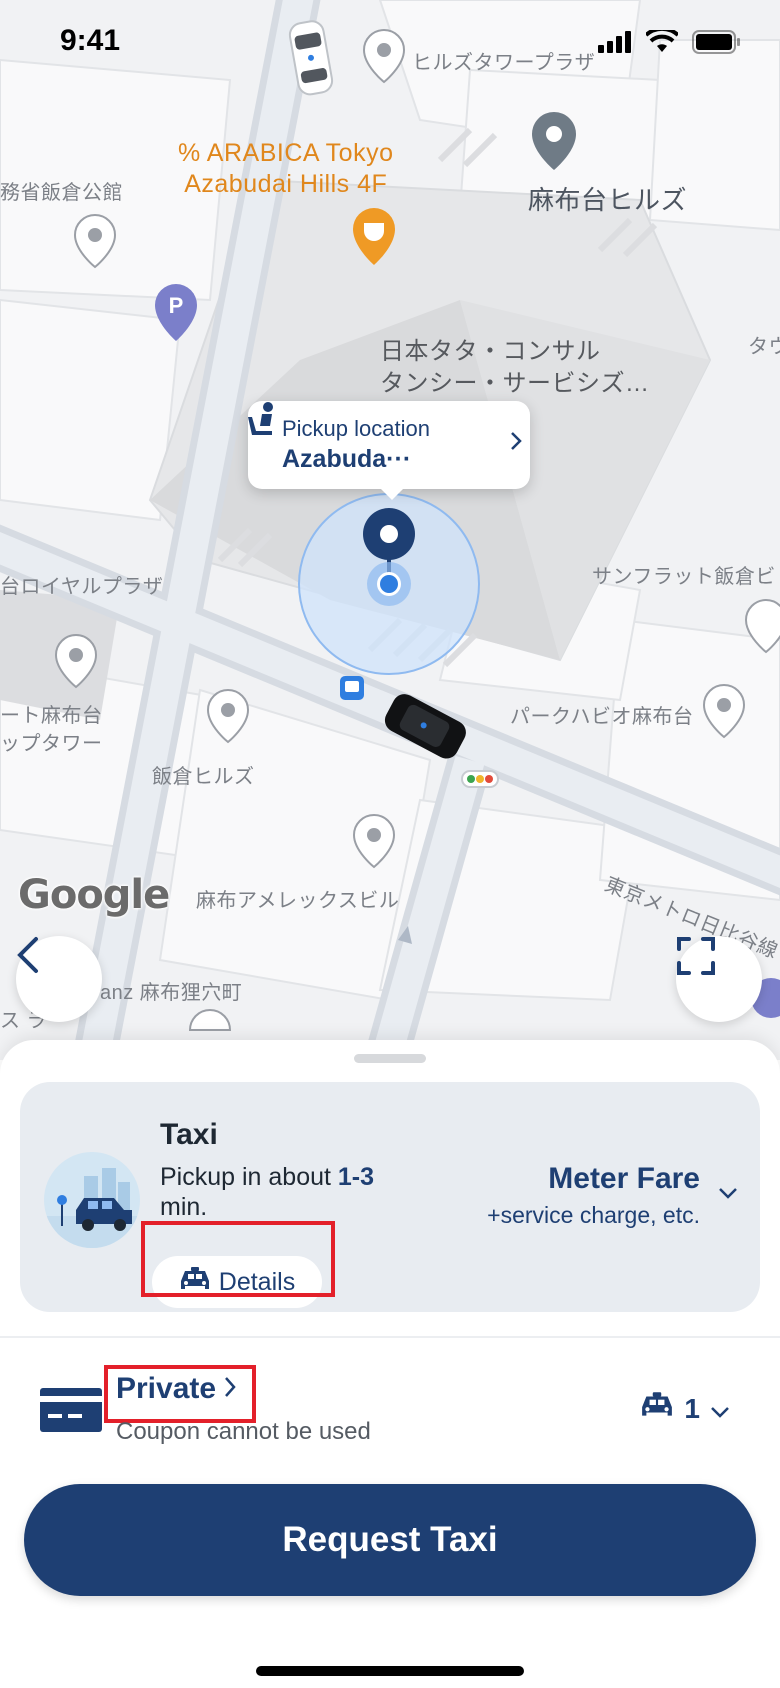 This screenshot has height=1688, width=780. I want to click on sheet-grabber, so click(390, 1058).